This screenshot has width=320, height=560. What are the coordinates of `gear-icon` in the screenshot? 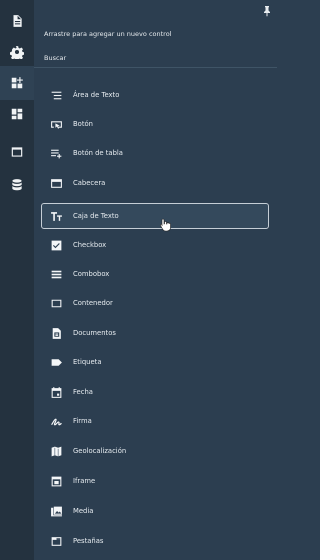 It's located at (17, 52).